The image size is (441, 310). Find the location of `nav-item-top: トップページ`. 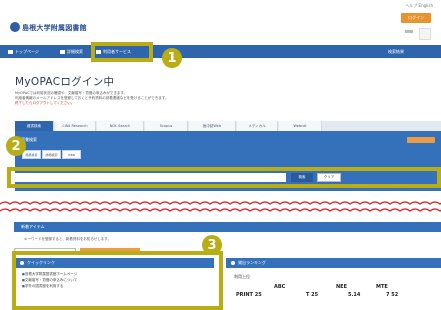

nav-item-top: トップページ is located at coordinates (23, 51).